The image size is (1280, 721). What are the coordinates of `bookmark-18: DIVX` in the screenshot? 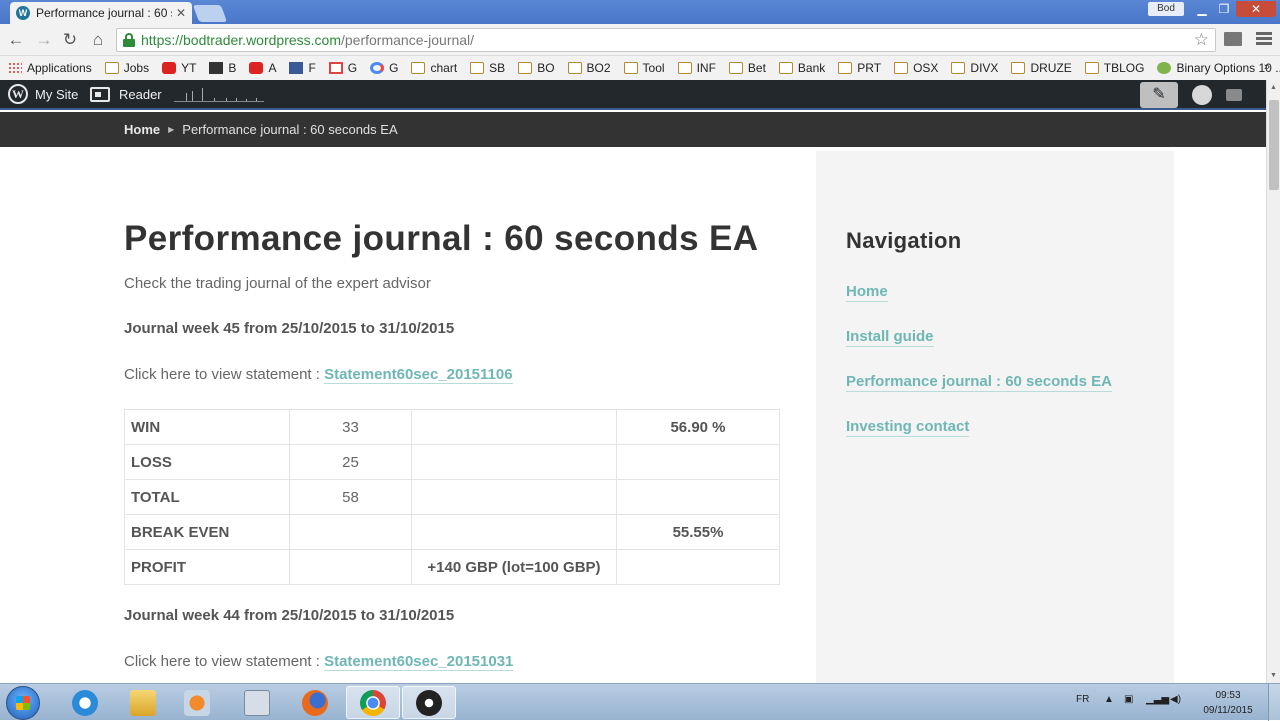 It's located at (974, 68).